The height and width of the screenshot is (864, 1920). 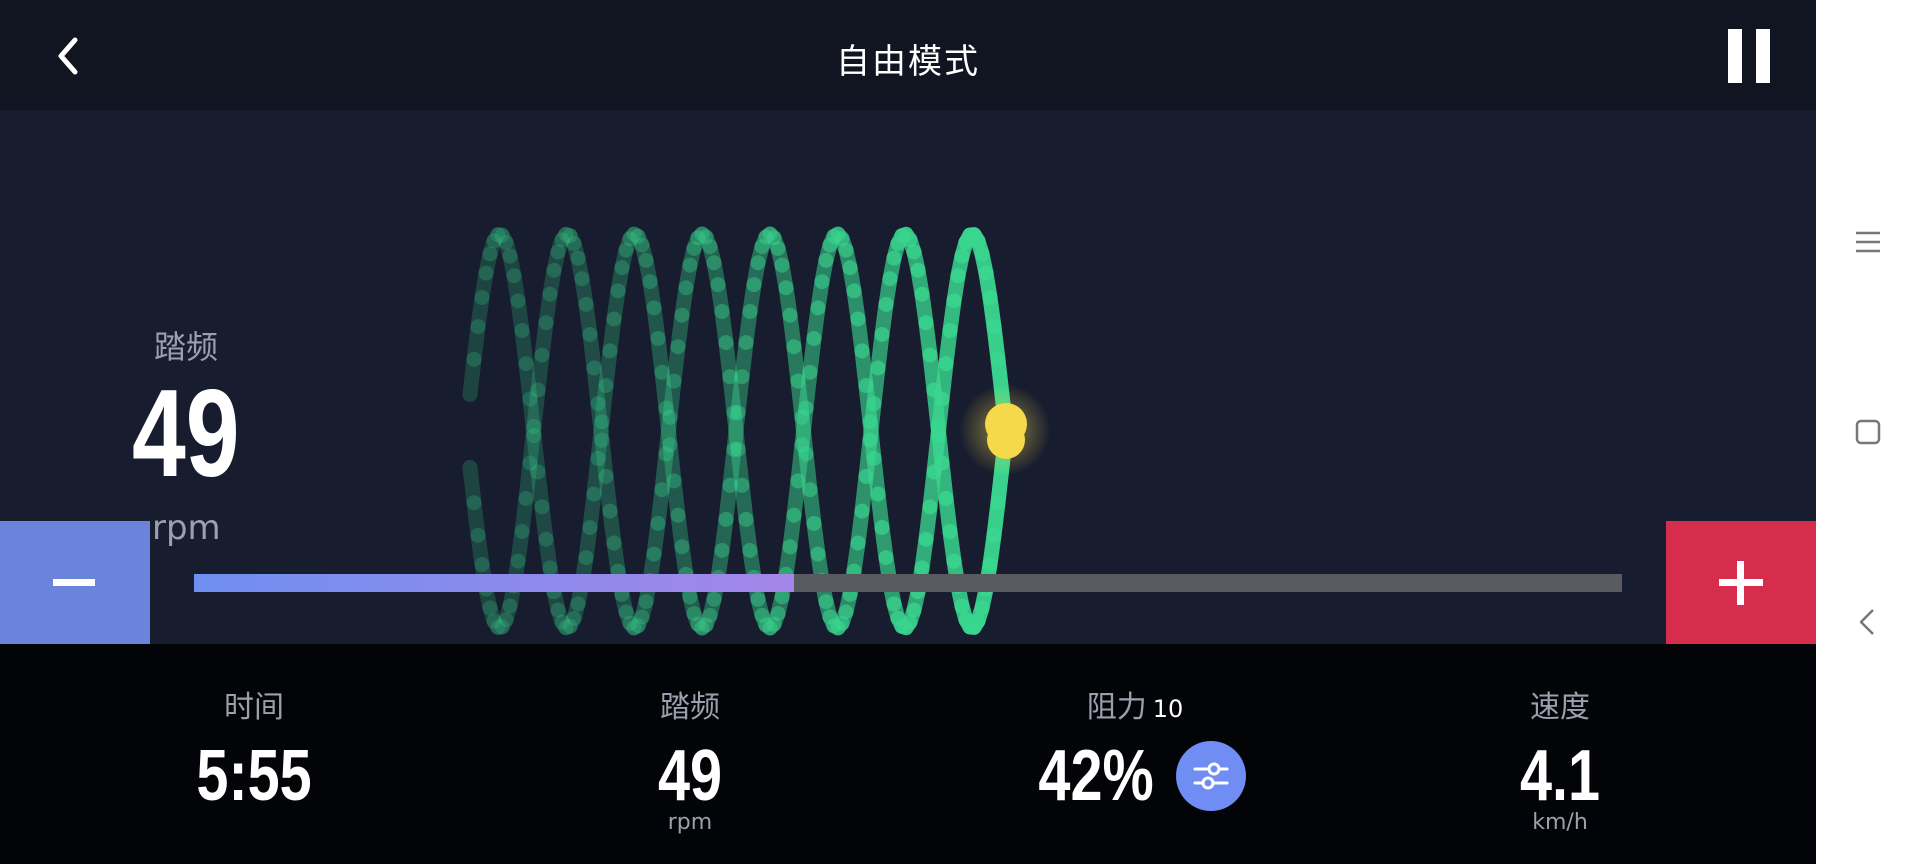 I want to click on resistance-label: 阻力, so click(x=1116, y=707).